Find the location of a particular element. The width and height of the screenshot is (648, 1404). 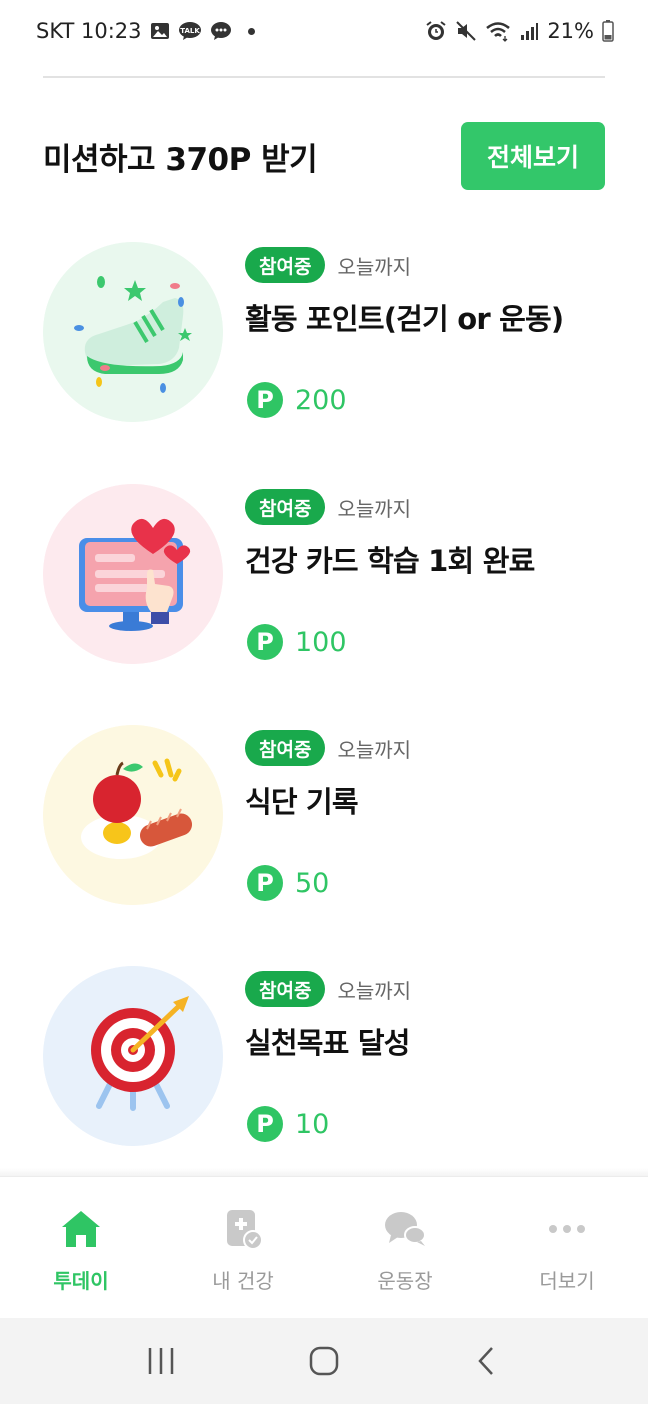

mission-item: 참여중 오늘까지 건강 카드 학습 1회 완료 P 100 is located at coordinates (324, 574).